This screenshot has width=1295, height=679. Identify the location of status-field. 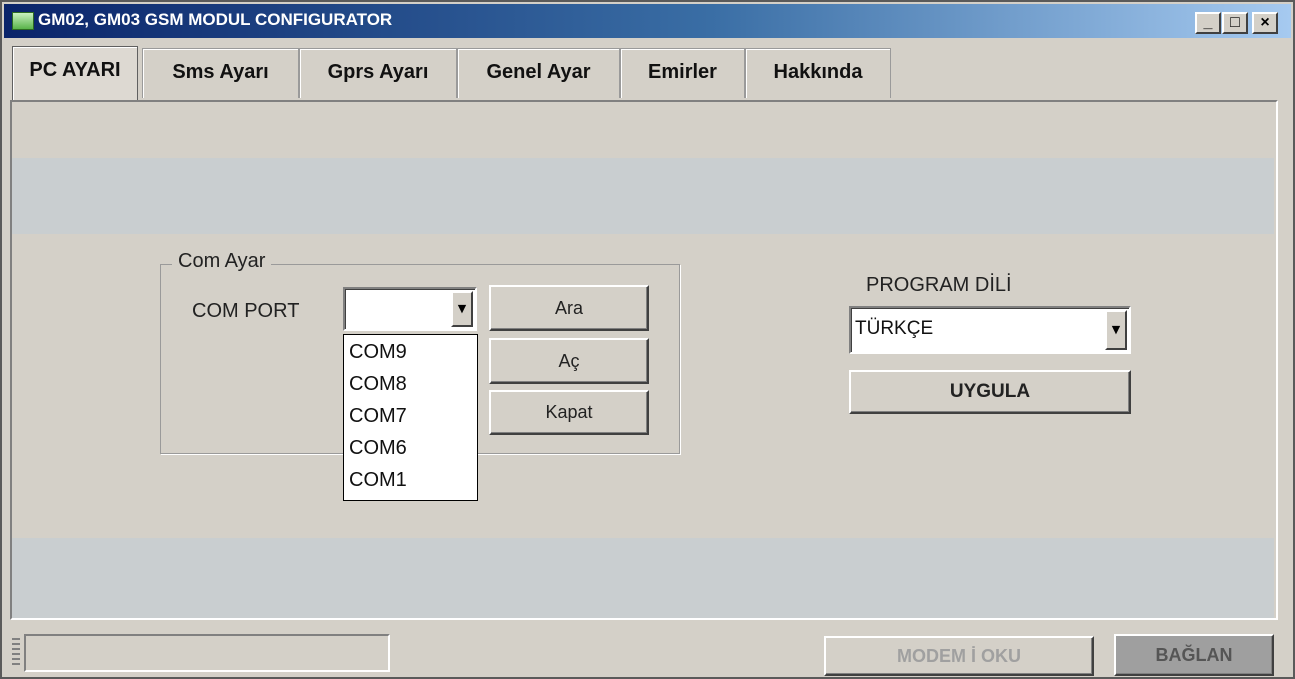
(207, 653).